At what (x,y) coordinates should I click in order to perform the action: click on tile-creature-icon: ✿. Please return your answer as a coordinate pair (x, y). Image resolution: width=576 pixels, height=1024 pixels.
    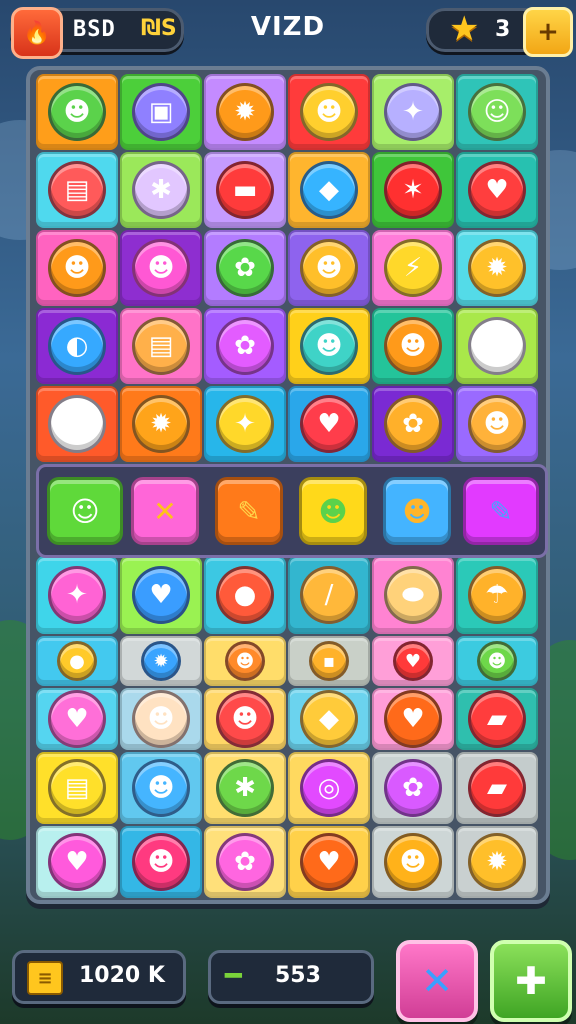
    Looking at the image, I should click on (413, 424).